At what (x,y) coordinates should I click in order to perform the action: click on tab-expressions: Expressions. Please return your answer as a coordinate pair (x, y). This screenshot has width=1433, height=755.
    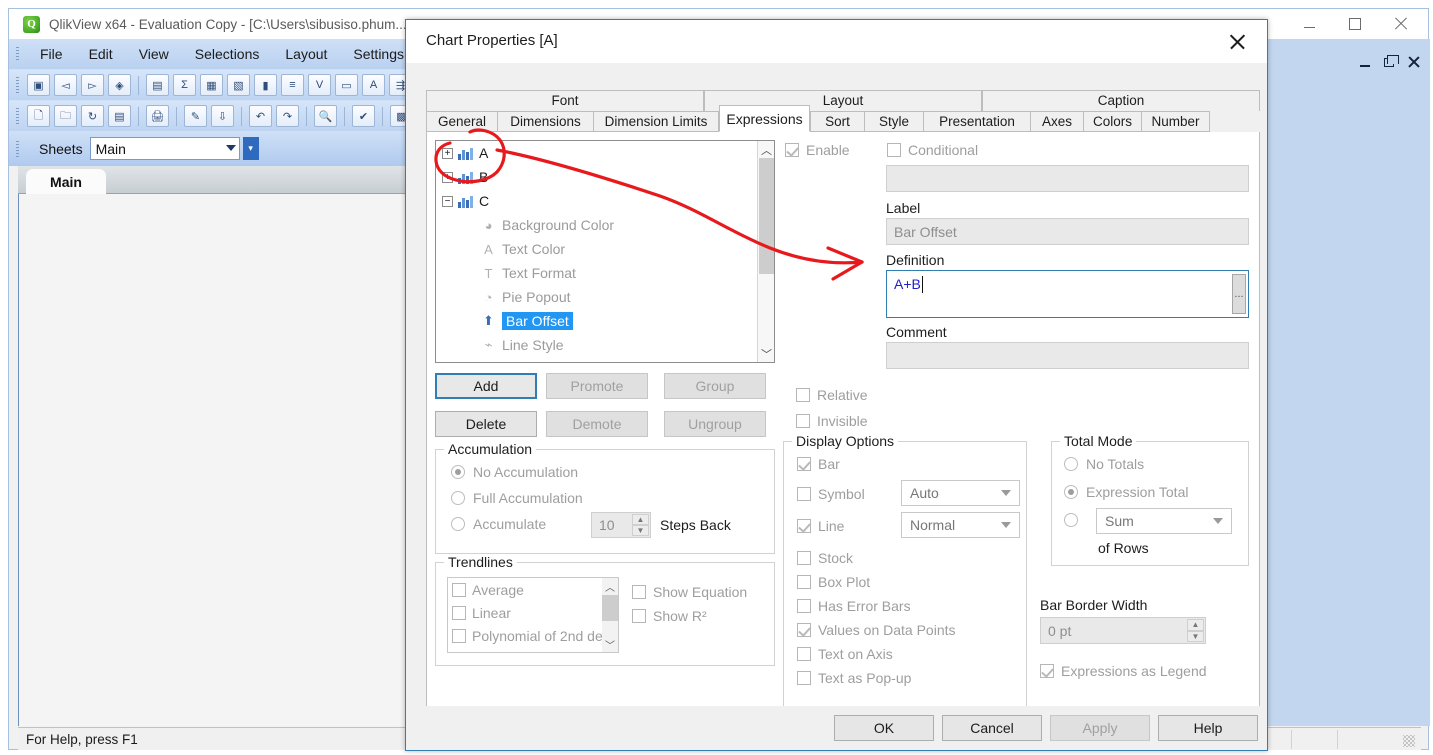
    Looking at the image, I should click on (764, 118).